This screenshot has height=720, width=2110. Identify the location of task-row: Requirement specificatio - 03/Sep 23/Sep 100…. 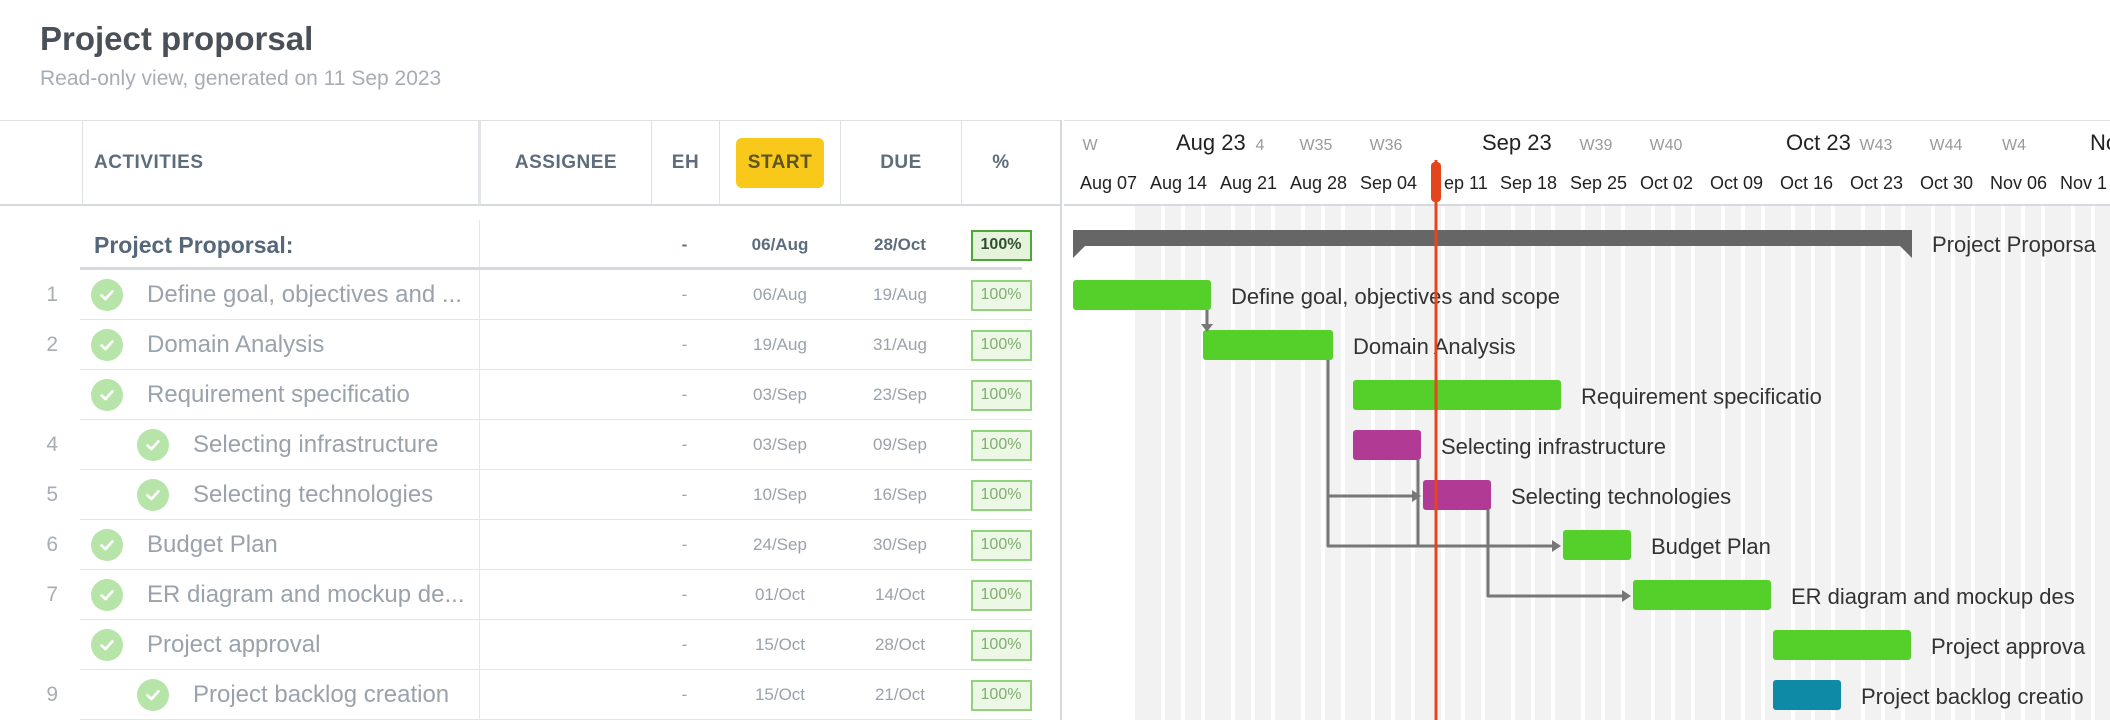
(530, 395).